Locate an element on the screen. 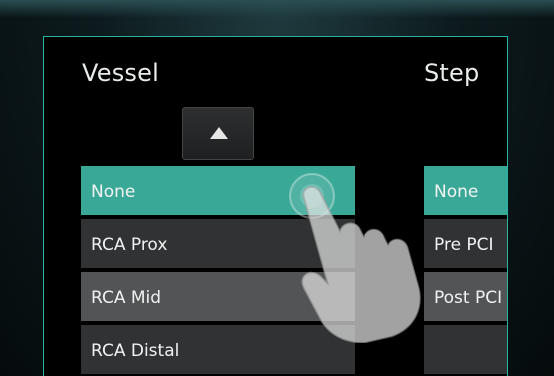  step-list: None Pre PCI Post PCI is located at coordinates (465, 271).